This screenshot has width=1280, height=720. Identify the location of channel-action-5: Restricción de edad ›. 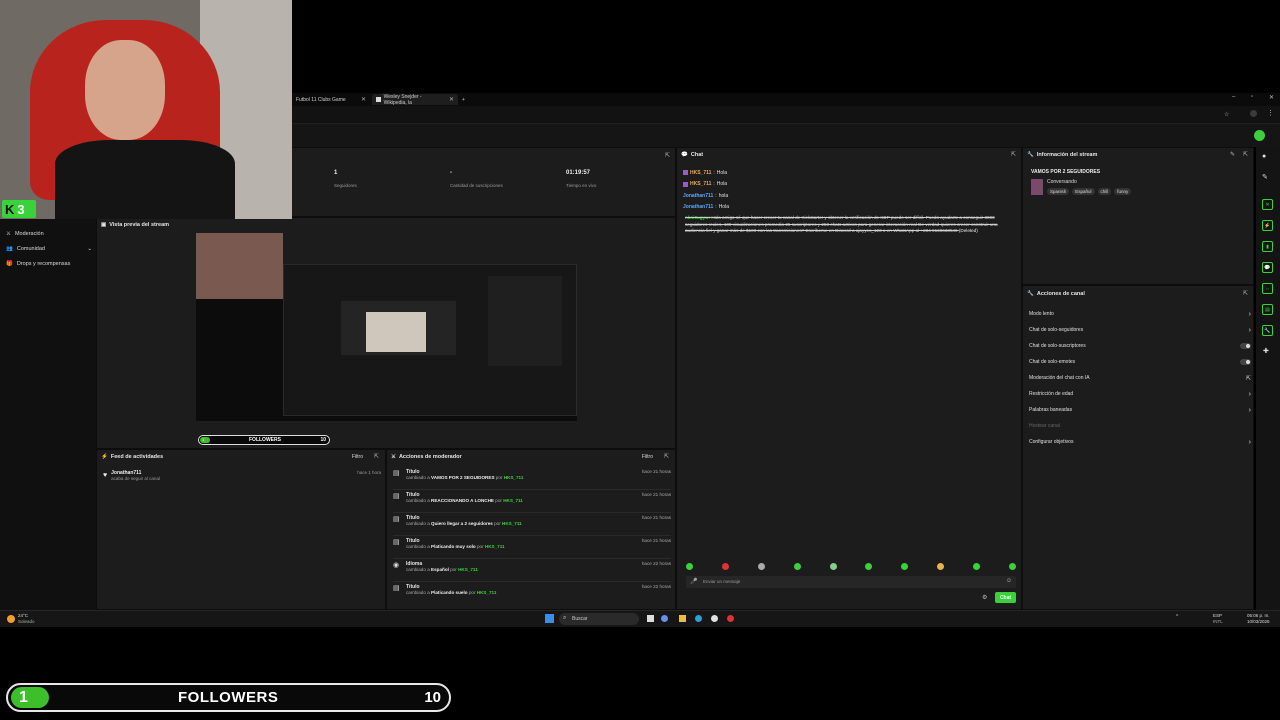
(1140, 394).